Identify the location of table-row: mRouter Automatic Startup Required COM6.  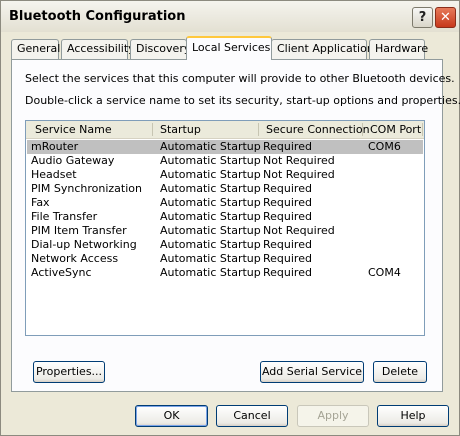
(225, 147).